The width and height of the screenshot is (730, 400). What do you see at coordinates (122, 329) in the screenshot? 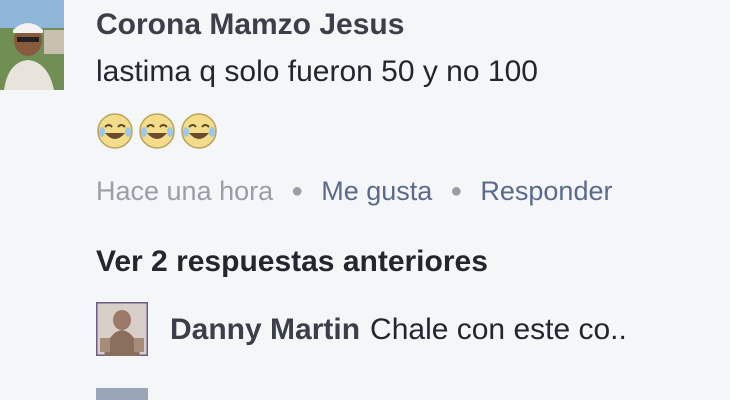
I see `reply-avatar` at bounding box center [122, 329].